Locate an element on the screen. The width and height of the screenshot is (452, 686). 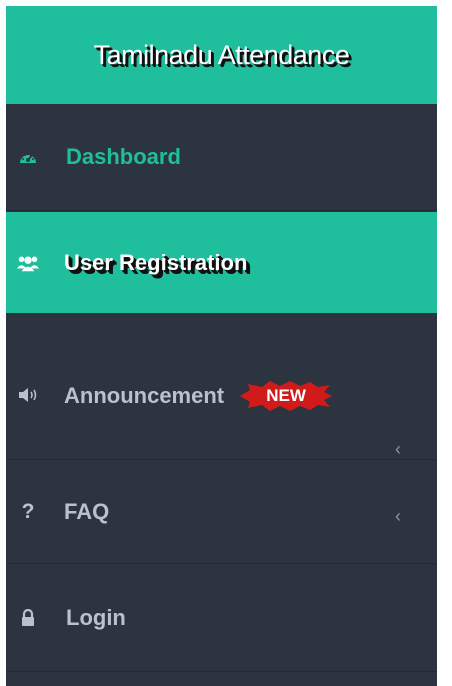
sidebar-item-dashboard: Dashboard is located at coordinates (221, 157).